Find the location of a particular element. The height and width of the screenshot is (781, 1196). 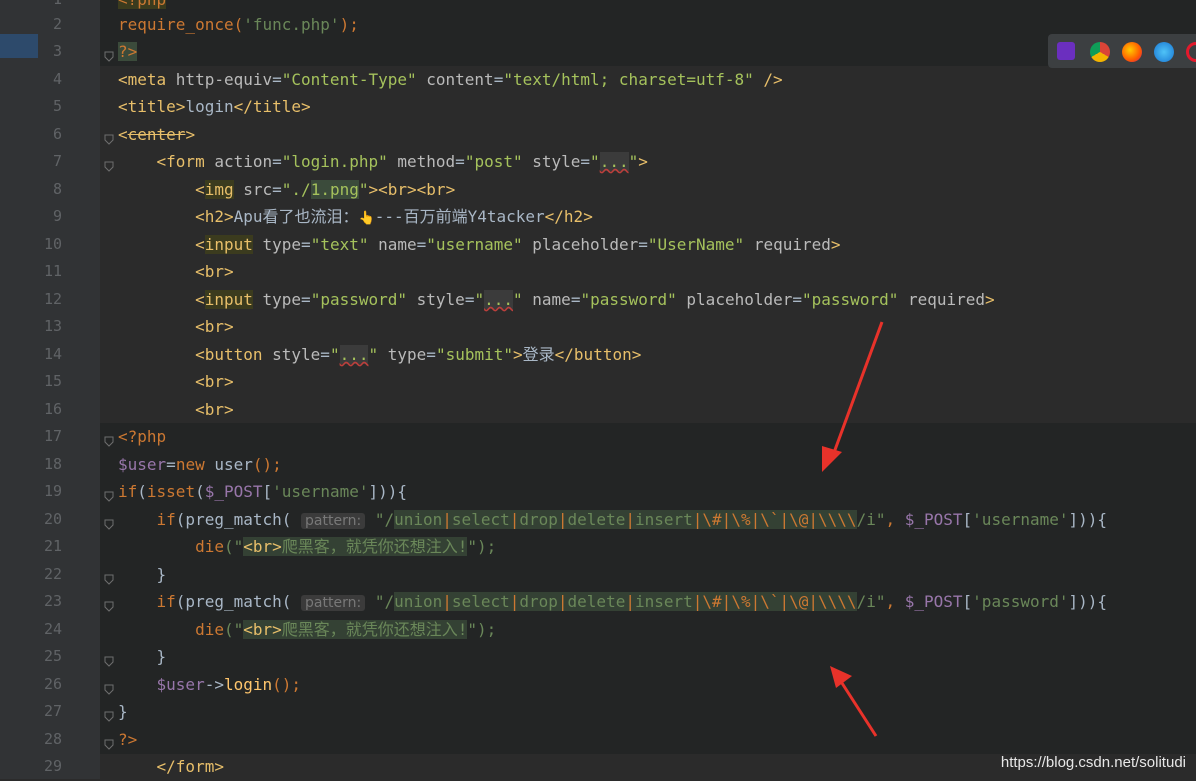

red-arrow-upper is located at coordinates (853, 396).